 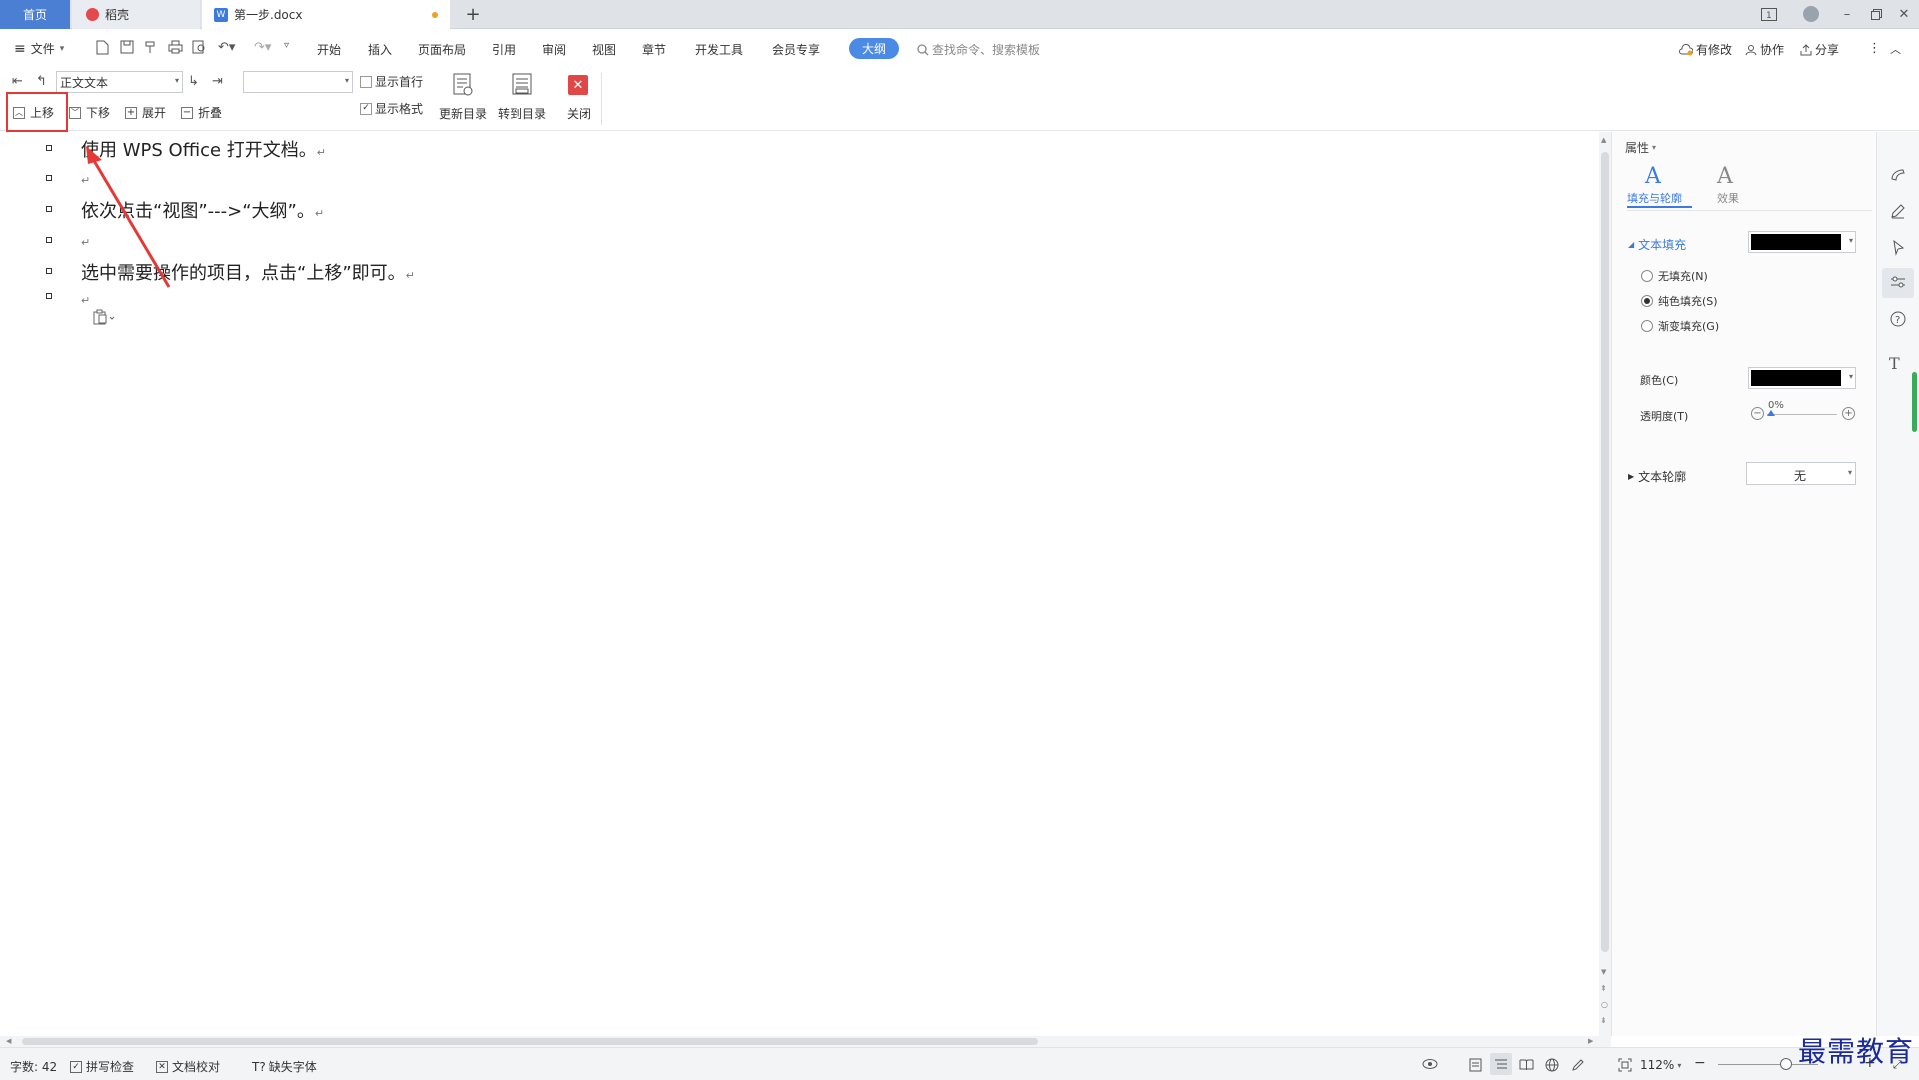 What do you see at coordinates (262, 47) in the screenshot?
I see `redo-icon: ↷▾` at bounding box center [262, 47].